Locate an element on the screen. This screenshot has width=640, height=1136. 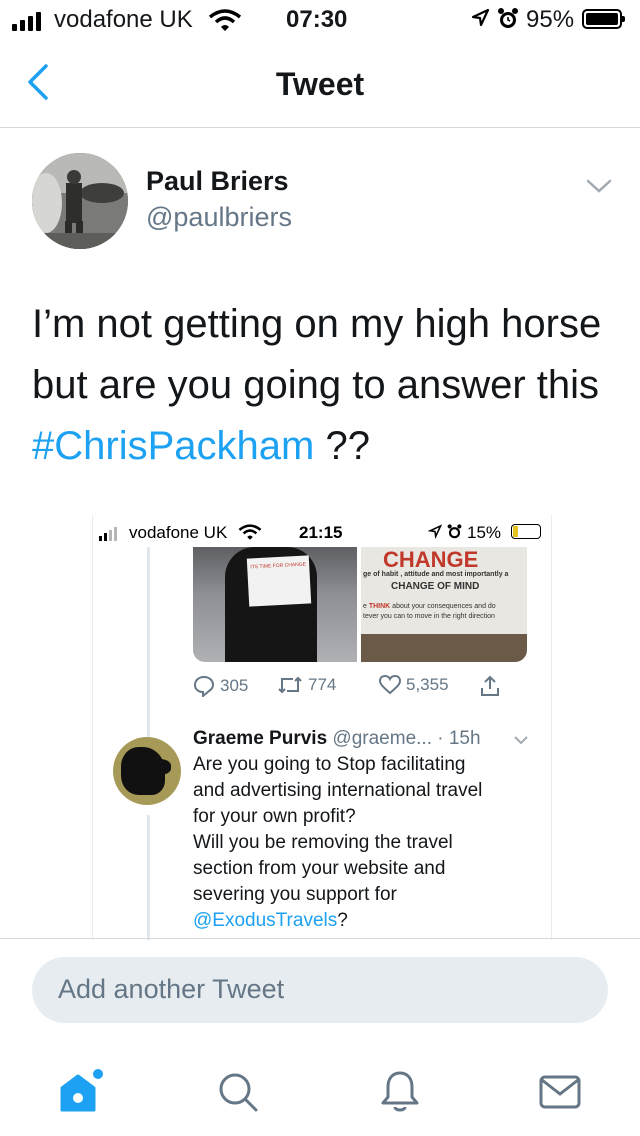
tab-messages is located at coordinates (560, 1092).